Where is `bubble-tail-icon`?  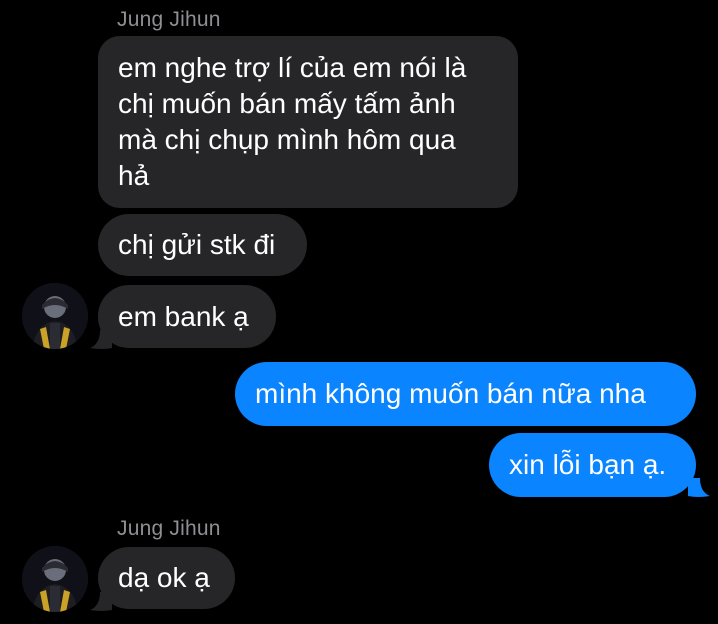
bubble-tail-icon is located at coordinates (699, 487).